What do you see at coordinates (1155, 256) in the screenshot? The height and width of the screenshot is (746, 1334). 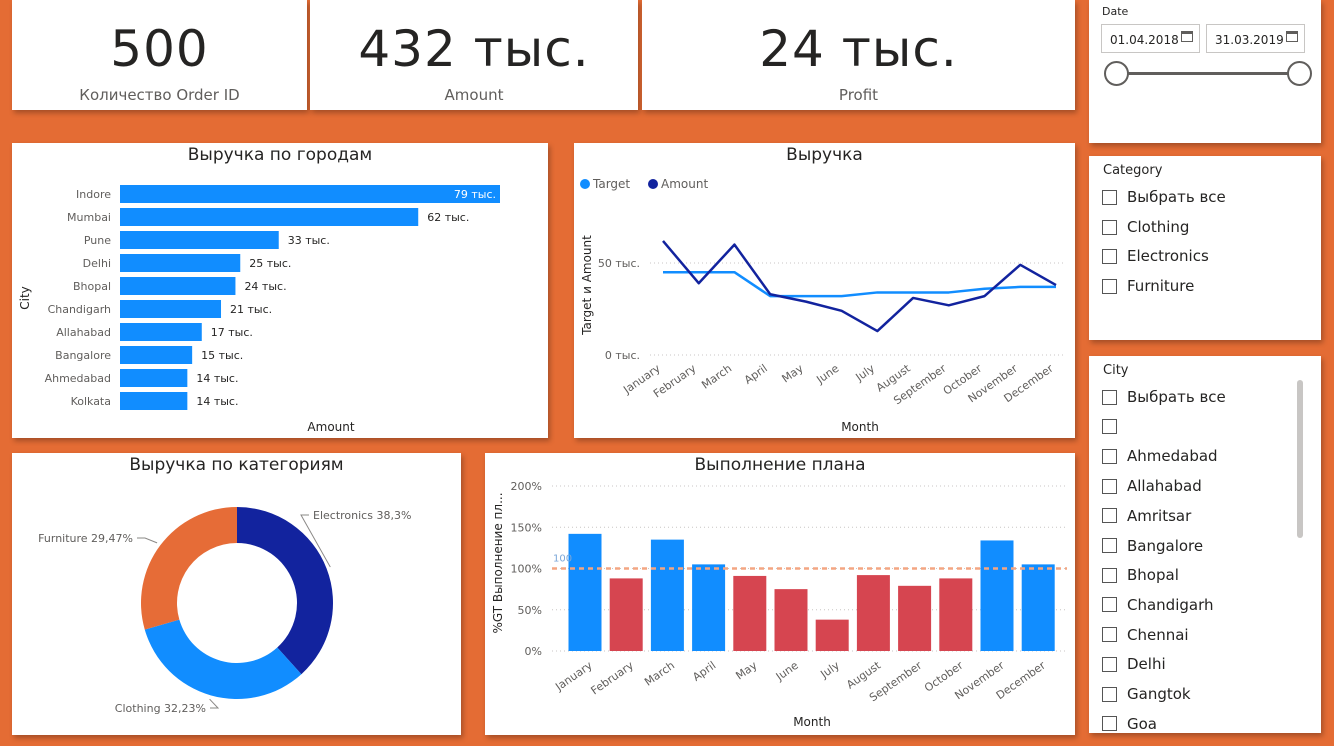 I see `category-item-electronics: Electronics` at bounding box center [1155, 256].